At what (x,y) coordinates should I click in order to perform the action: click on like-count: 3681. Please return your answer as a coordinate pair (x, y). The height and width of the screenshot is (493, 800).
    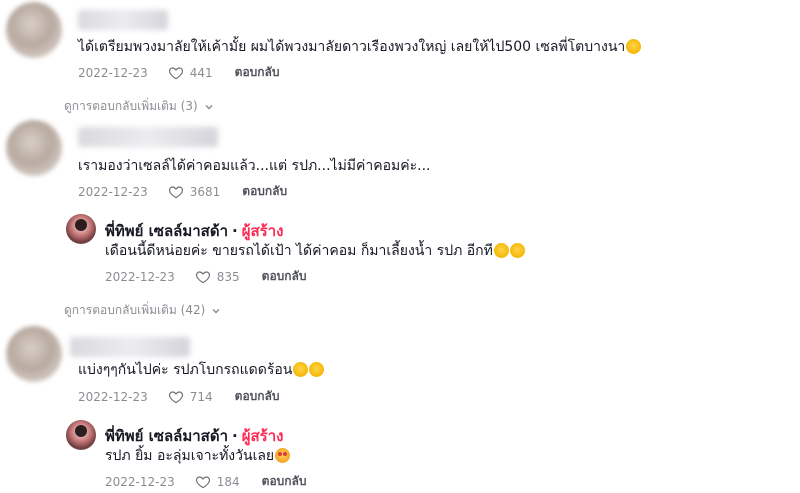
    Looking at the image, I should click on (205, 191).